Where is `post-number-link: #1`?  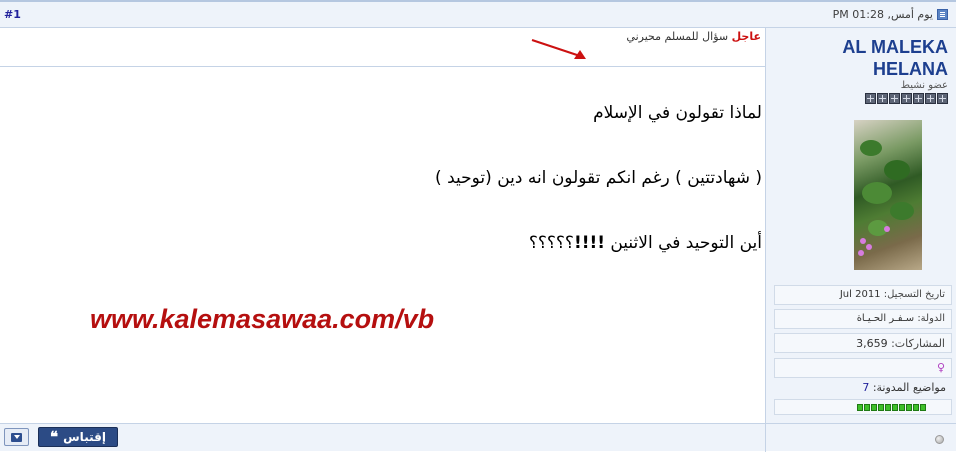 post-number-link: #1 is located at coordinates (12, 14).